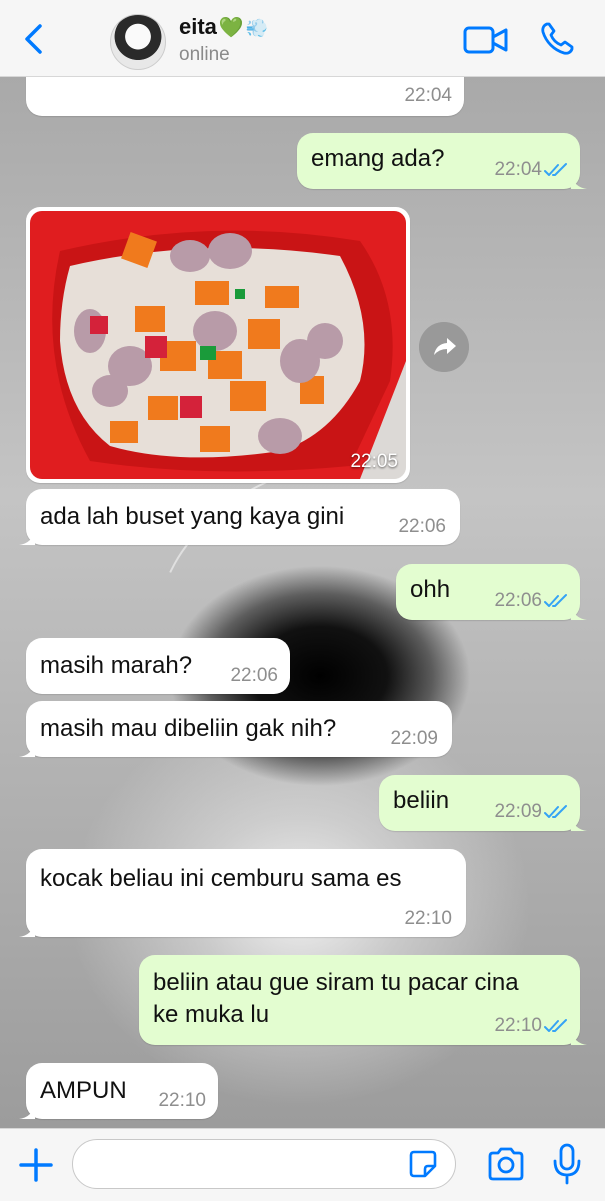  I want to click on message-incoming: masih marah? 22:06, so click(158, 666).